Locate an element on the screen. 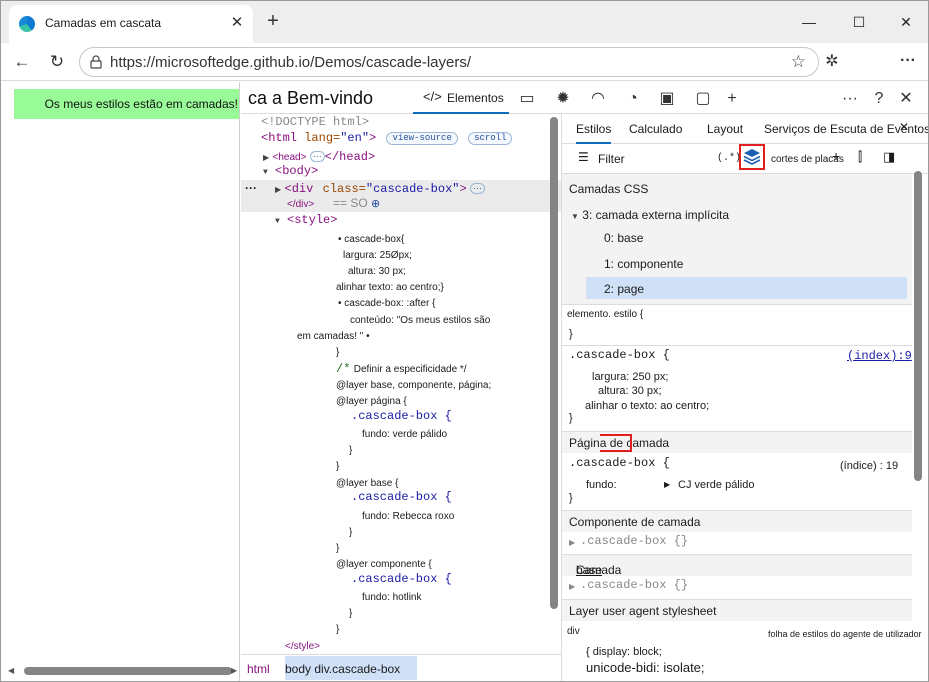 The height and width of the screenshot is (682, 929). dom-row-more-icon: ··· is located at coordinates (251, 188).